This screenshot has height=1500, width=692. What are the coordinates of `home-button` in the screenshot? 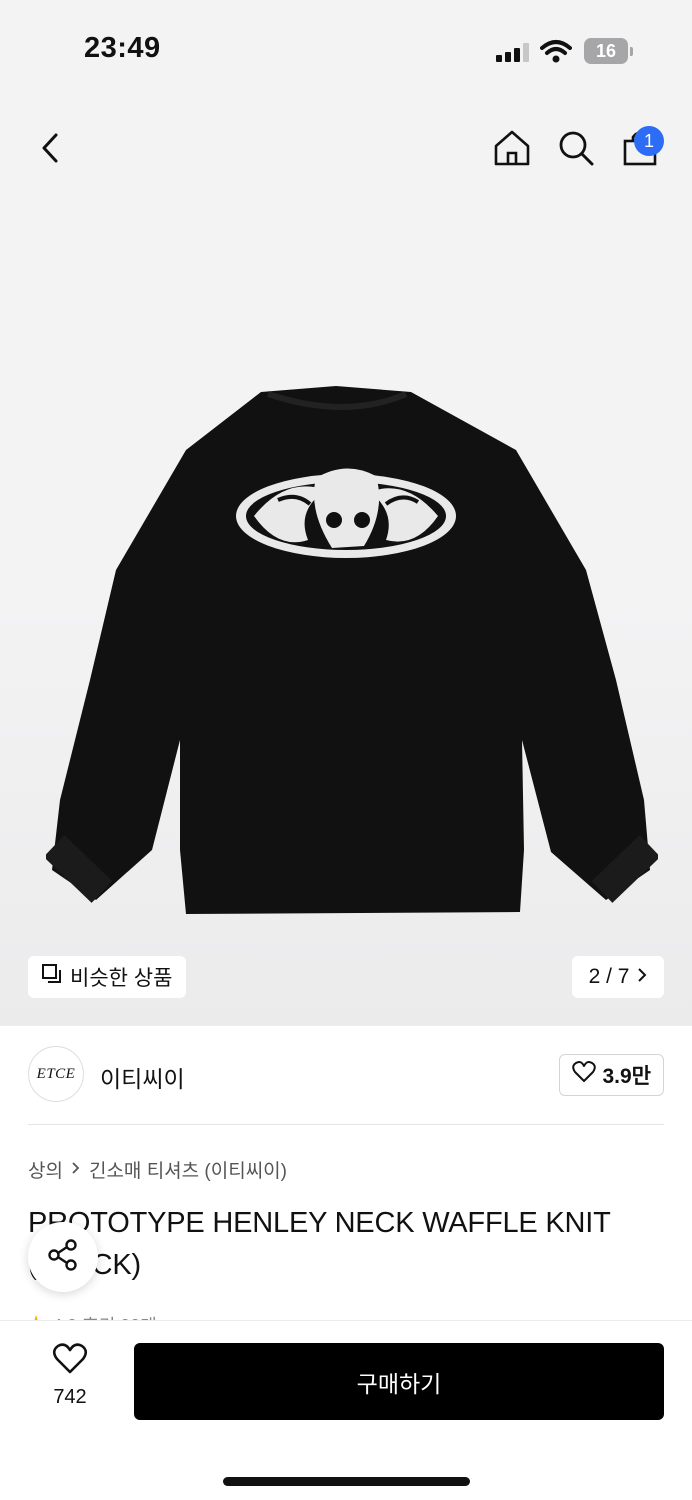 It's located at (512, 150).